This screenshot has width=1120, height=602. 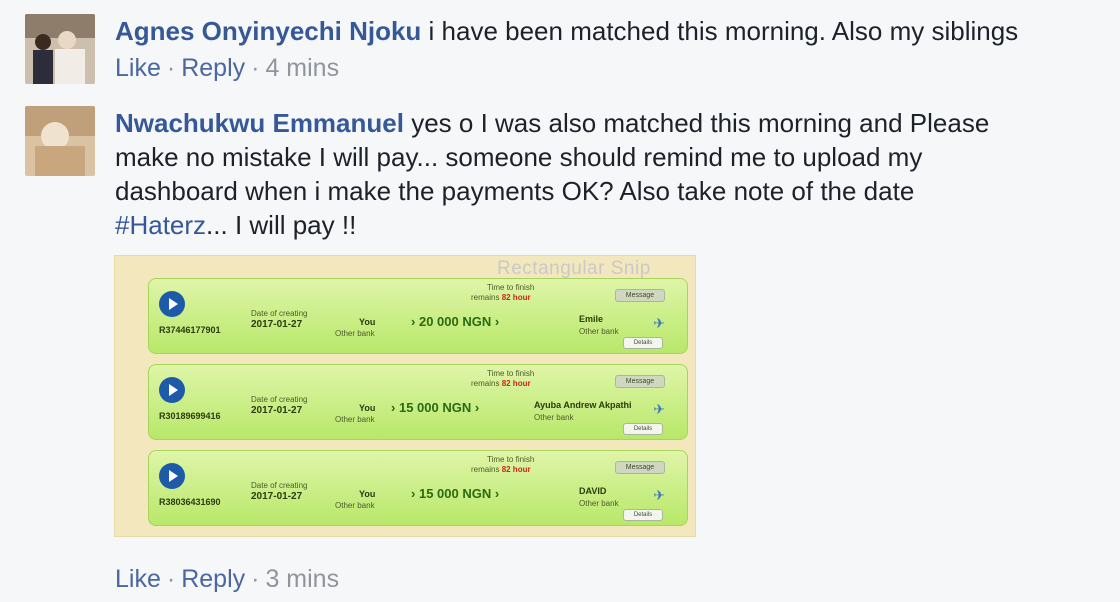 I want to click on order-number: R30189699416, so click(x=190, y=416).